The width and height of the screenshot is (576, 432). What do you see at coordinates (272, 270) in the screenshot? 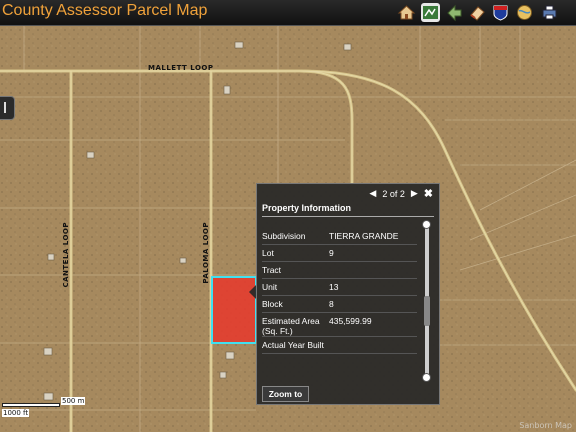
I see `attr-key: Tract` at bounding box center [272, 270].